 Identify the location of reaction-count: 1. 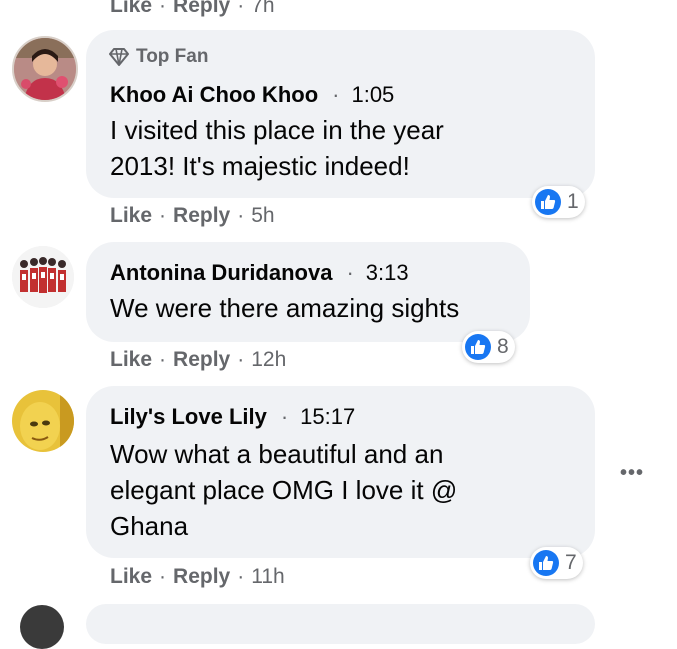
(558, 202).